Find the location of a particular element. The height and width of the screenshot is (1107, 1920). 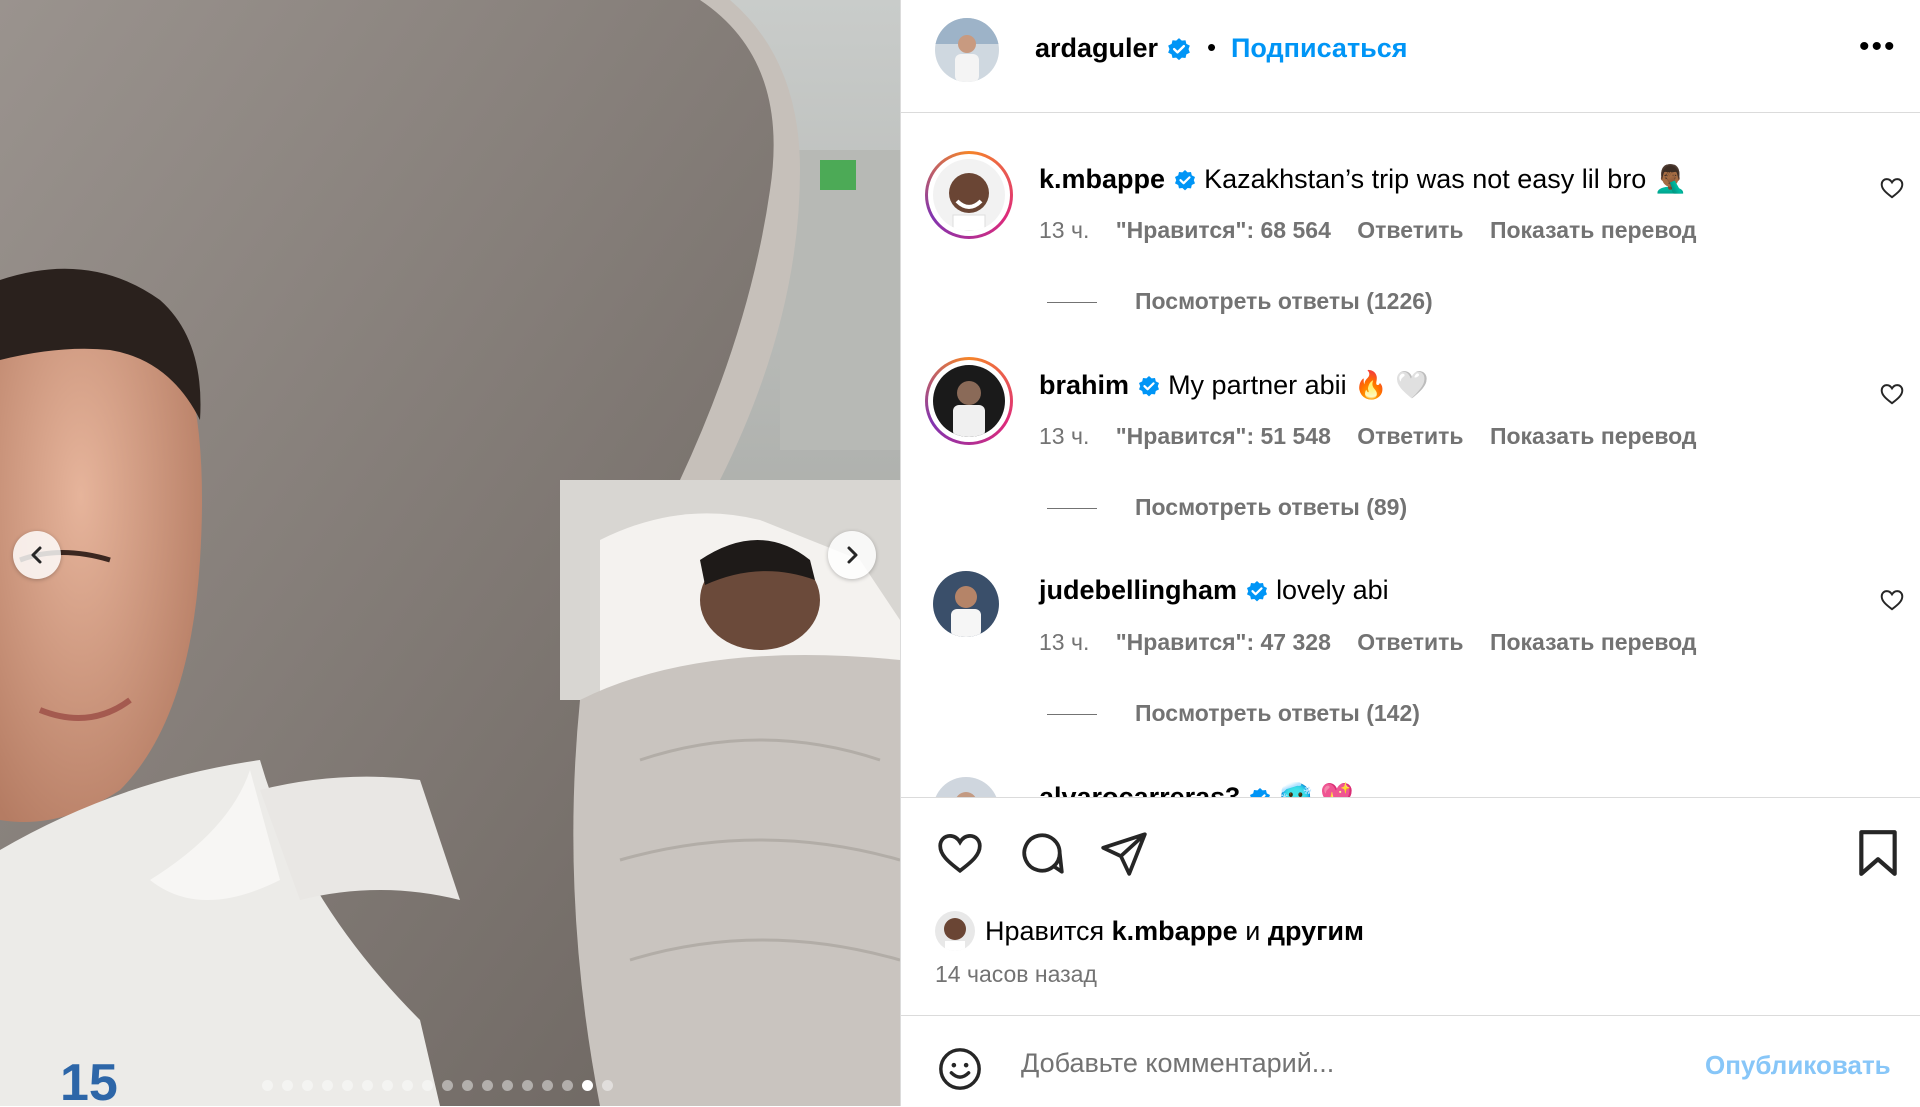

comment-body: 🥶 💖 is located at coordinates (1316, 789).